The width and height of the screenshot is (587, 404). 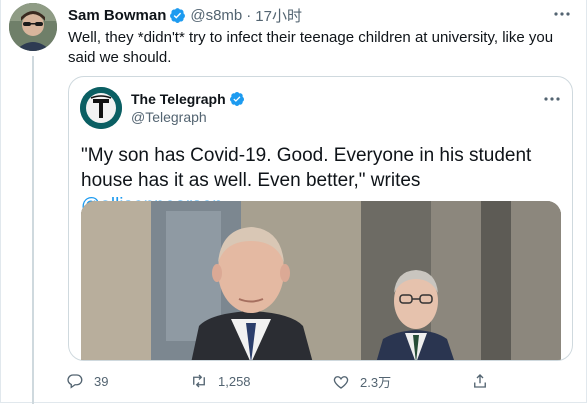 I want to click on share-icon, so click(x=480, y=381).